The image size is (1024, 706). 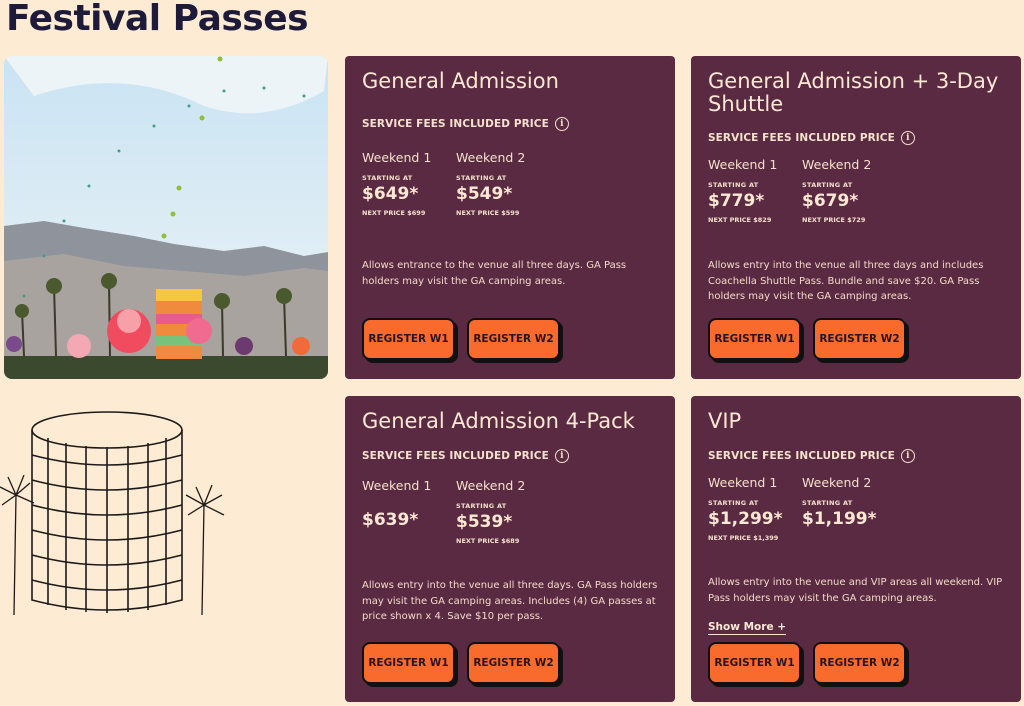 I want to click on page-title: Festival Passes, so click(x=157, y=19).